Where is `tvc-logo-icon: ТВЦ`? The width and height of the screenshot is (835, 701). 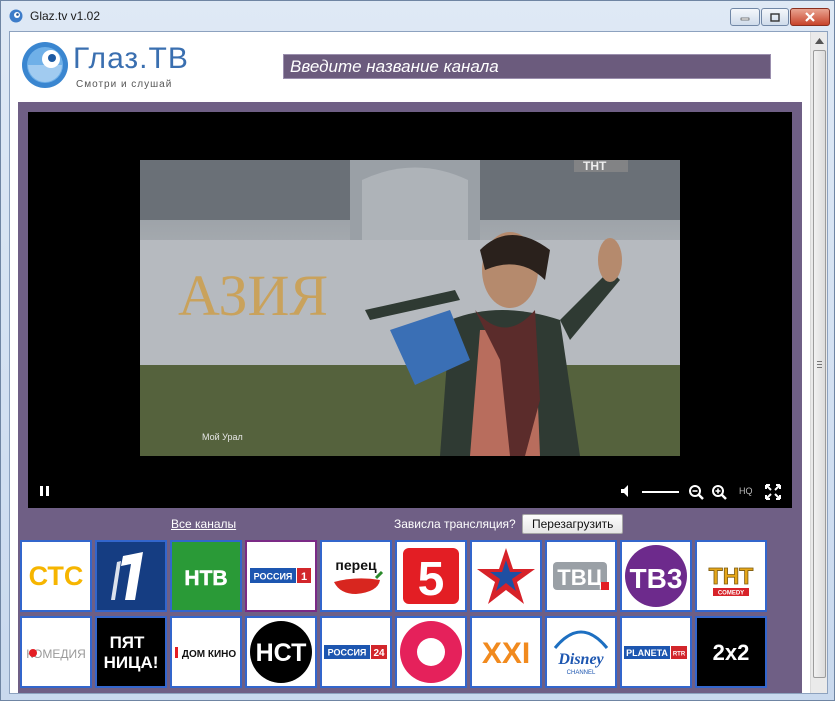 tvc-logo-icon: ТВЦ is located at coordinates (581, 576).